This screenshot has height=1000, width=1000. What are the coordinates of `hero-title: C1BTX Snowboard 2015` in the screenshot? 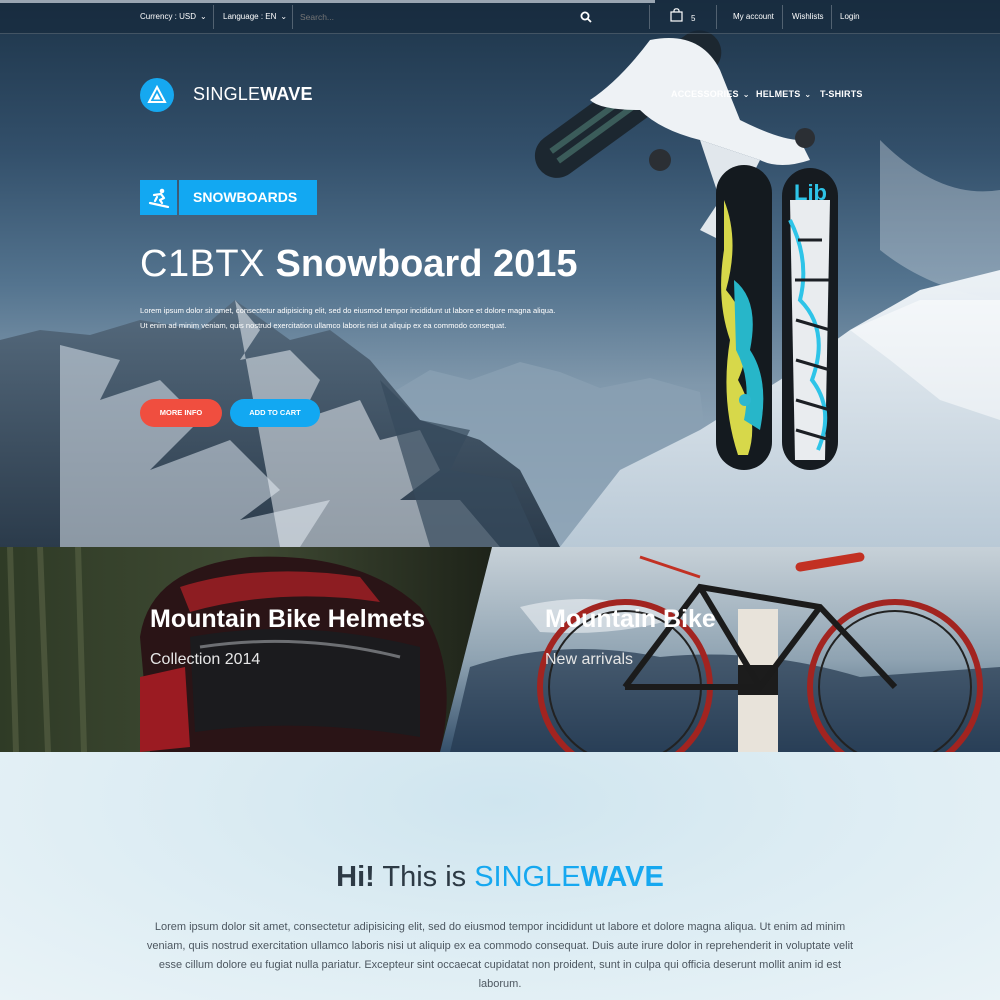 It's located at (359, 264).